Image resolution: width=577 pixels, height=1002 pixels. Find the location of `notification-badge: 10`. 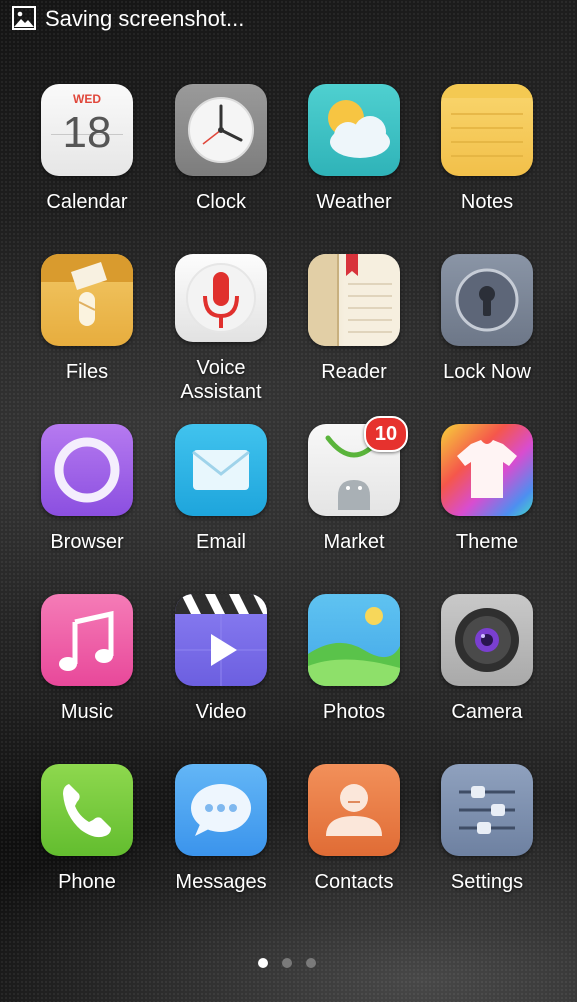

notification-badge: 10 is located at coordinates (386, 434).